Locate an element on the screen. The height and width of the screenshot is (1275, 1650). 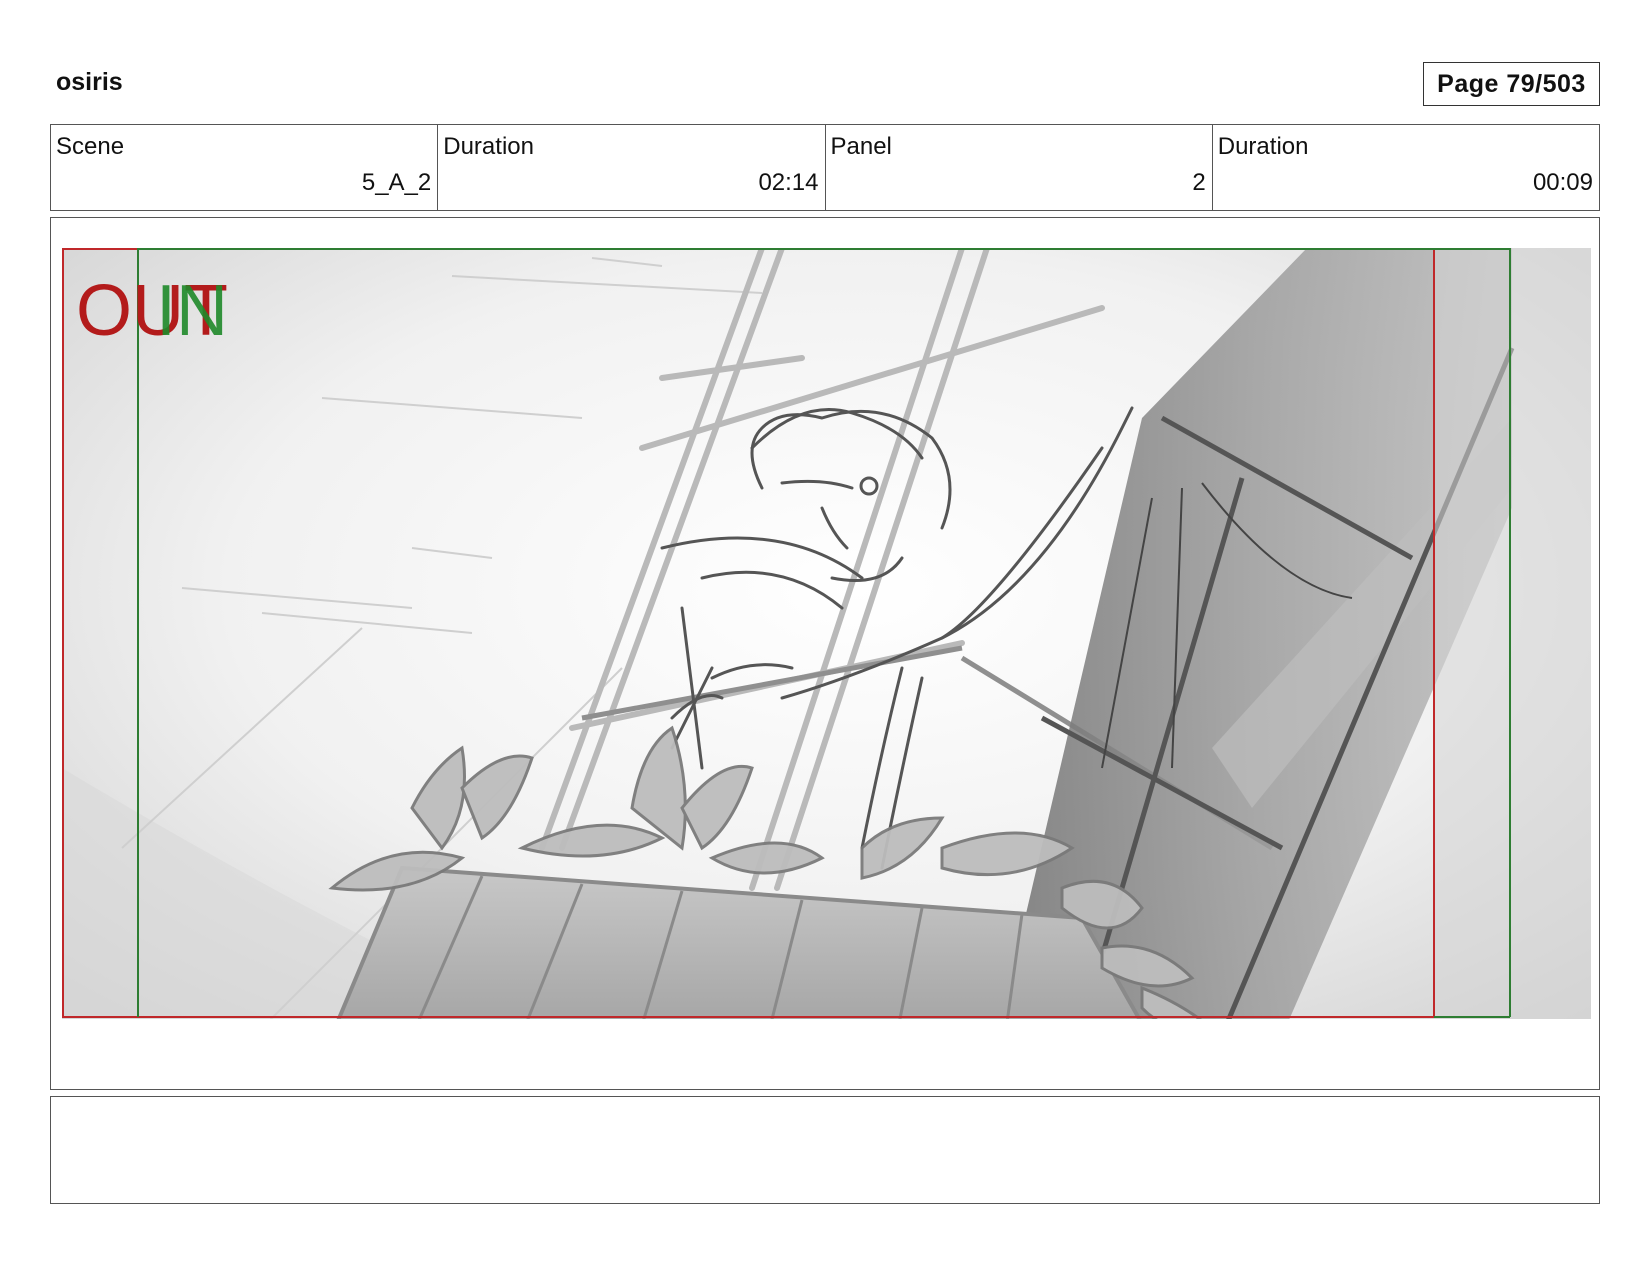
scene-duration-value: 02:14 is located at coordinates (788, 182).